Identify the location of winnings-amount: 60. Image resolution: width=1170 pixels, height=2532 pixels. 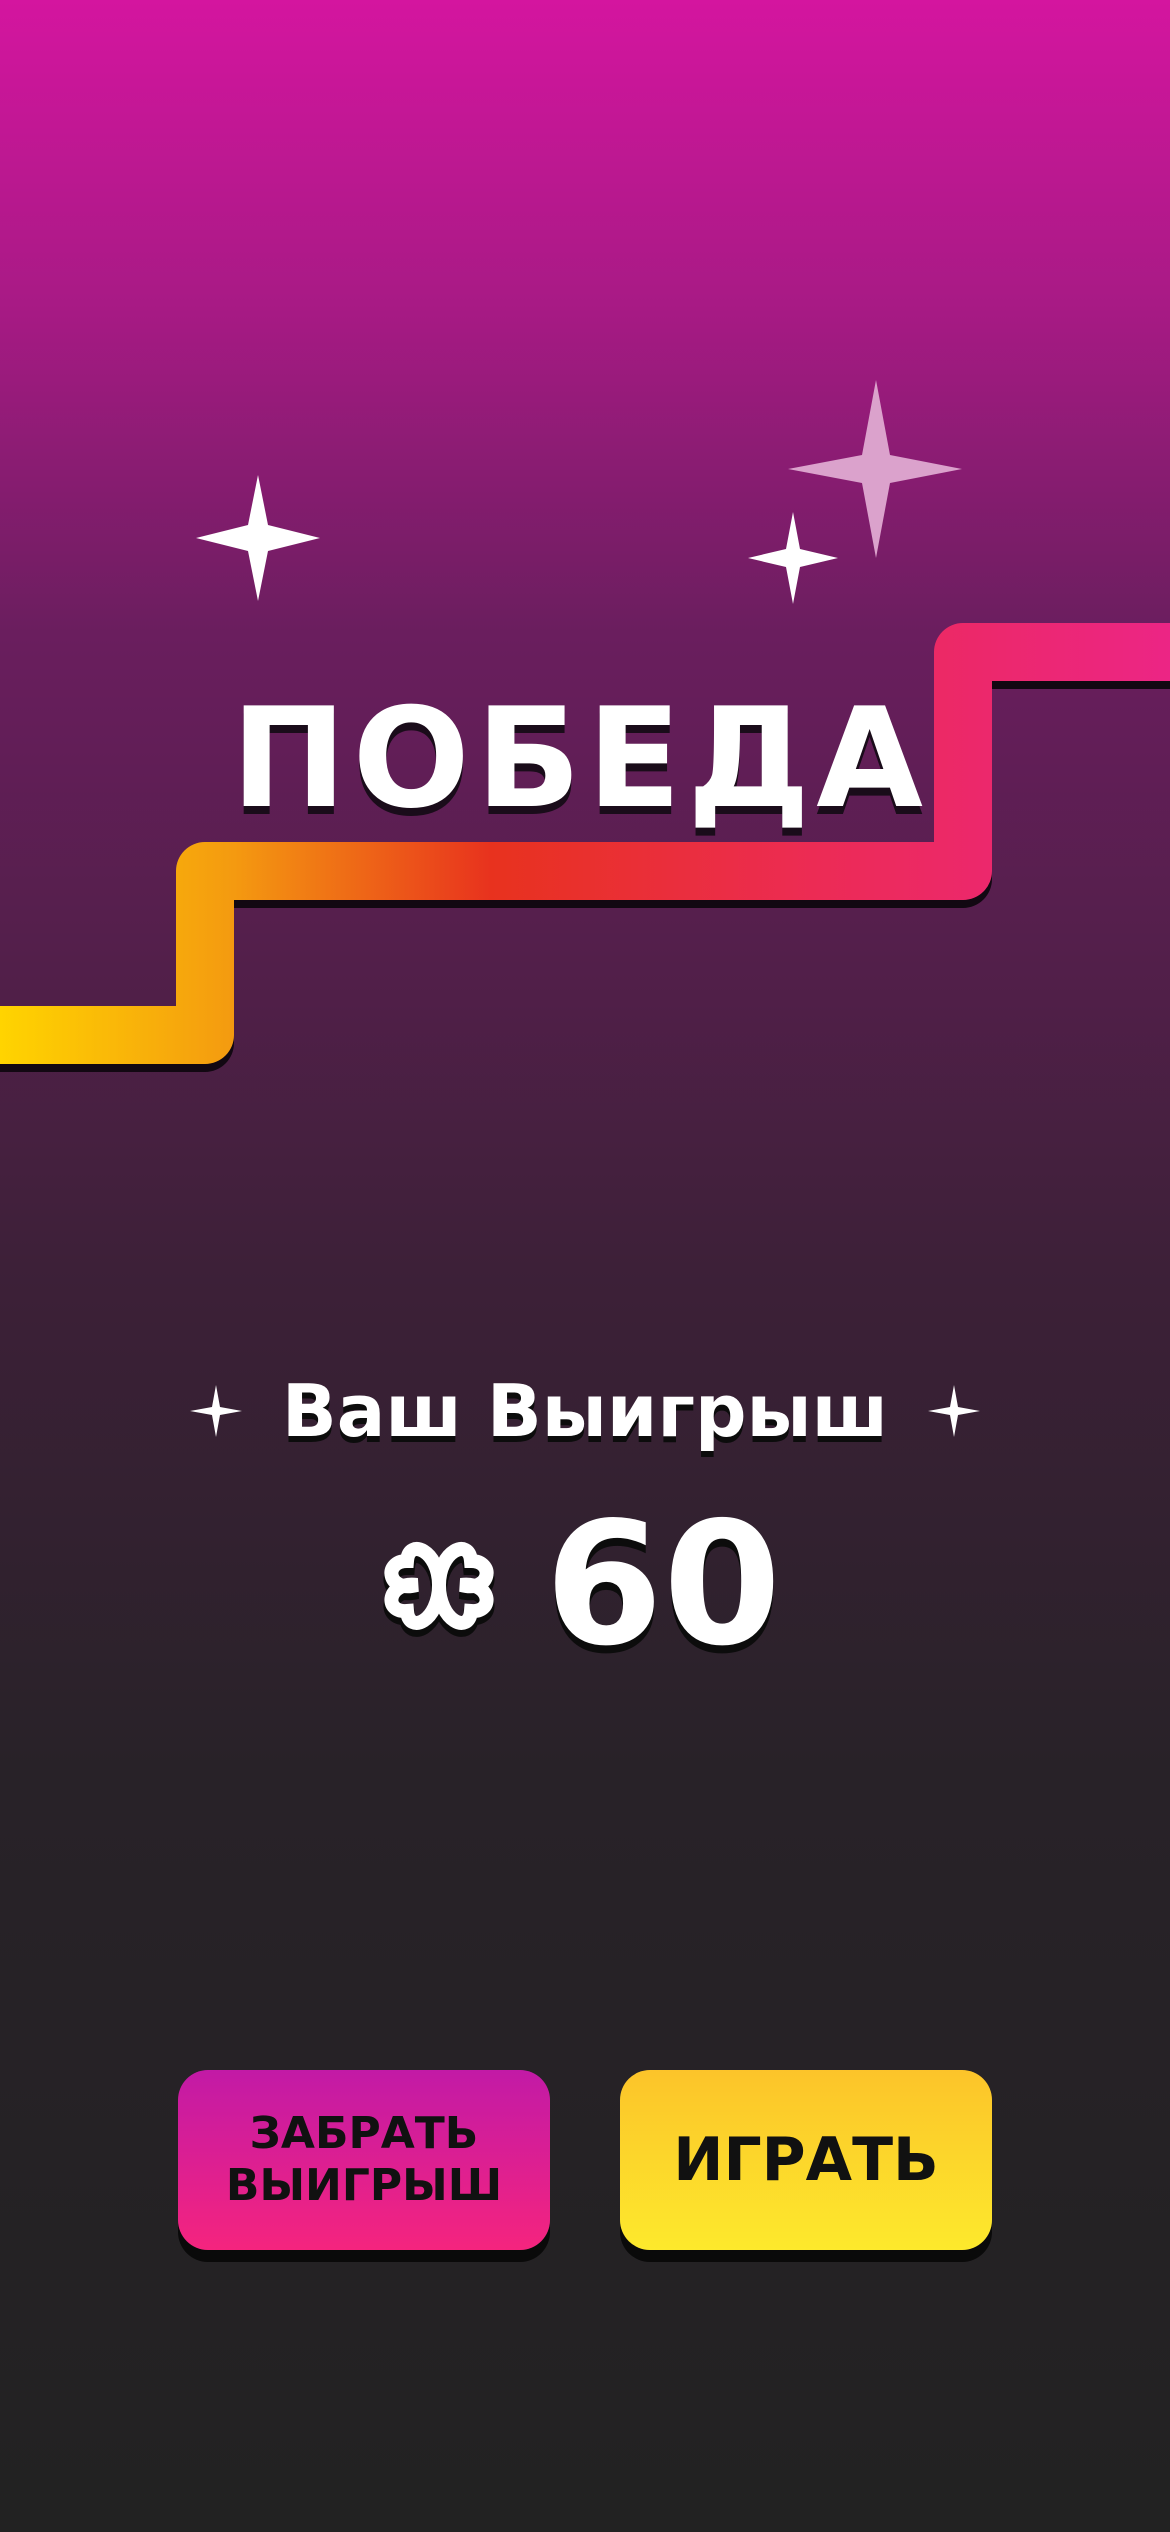
(663, 1585).